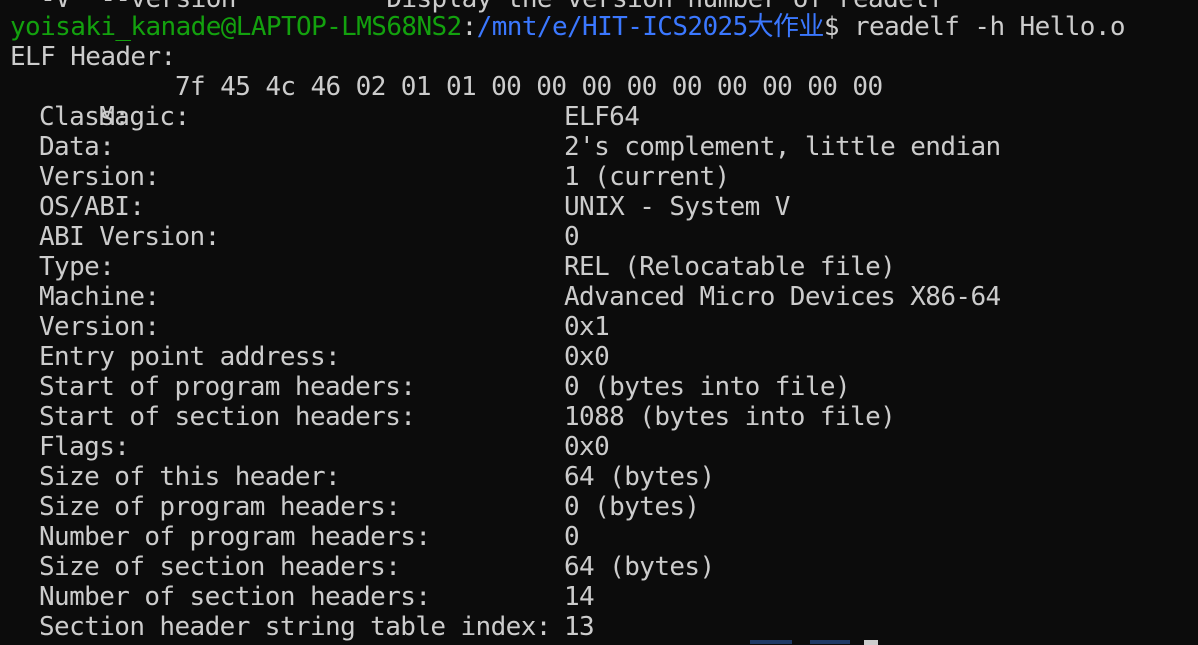 The image size is (1198, 645). I want to click on field-row-class: Class: ELF64, so click(339, 117).